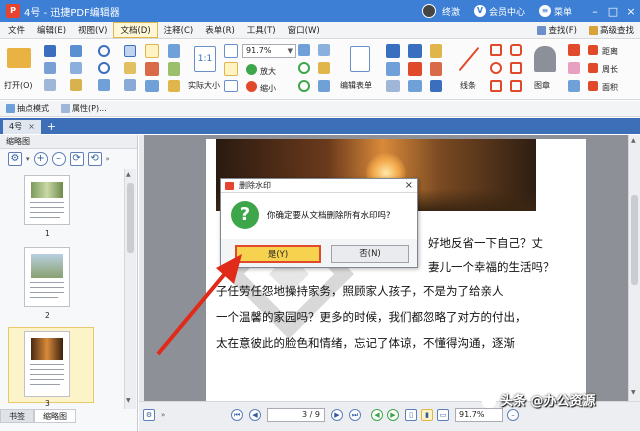 The width and height of the screenshot is (640, 431). What do you see at coordinates (370, 254) in the screenshot?
I see `no-button: 否(N)` at bounding box center [370, 254].